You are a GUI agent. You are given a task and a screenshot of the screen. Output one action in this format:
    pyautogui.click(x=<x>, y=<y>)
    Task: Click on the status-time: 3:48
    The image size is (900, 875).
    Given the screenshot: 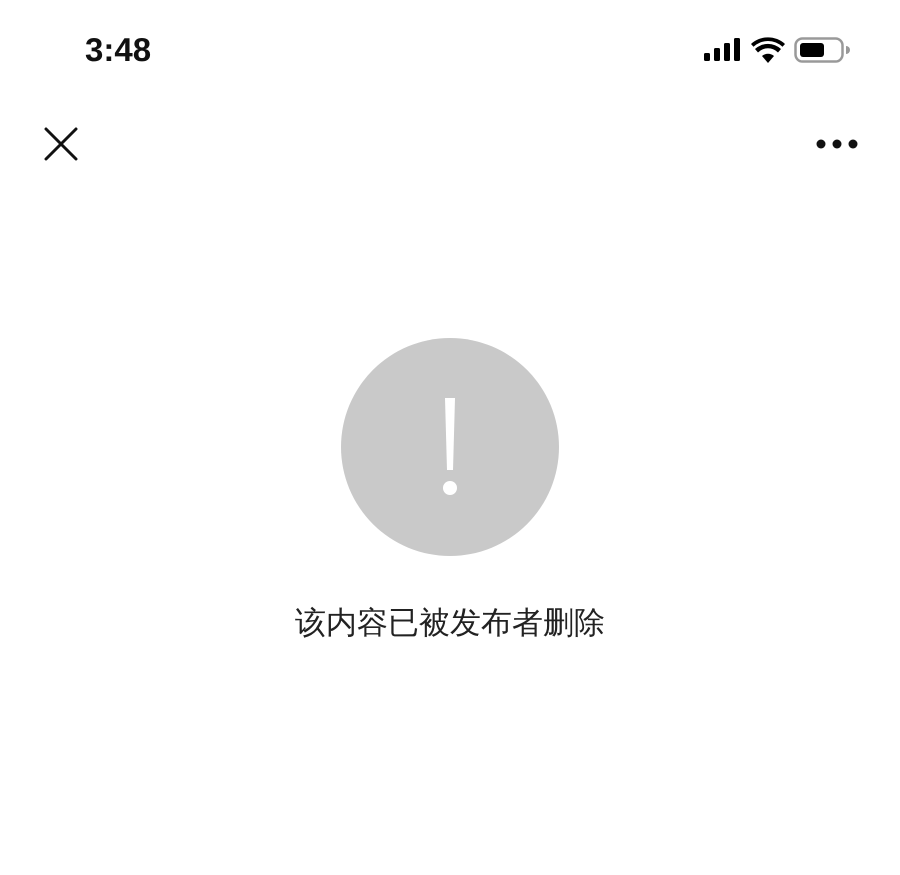 What is the action you would take?
    pyautogui.click(x=118, y=50)
    